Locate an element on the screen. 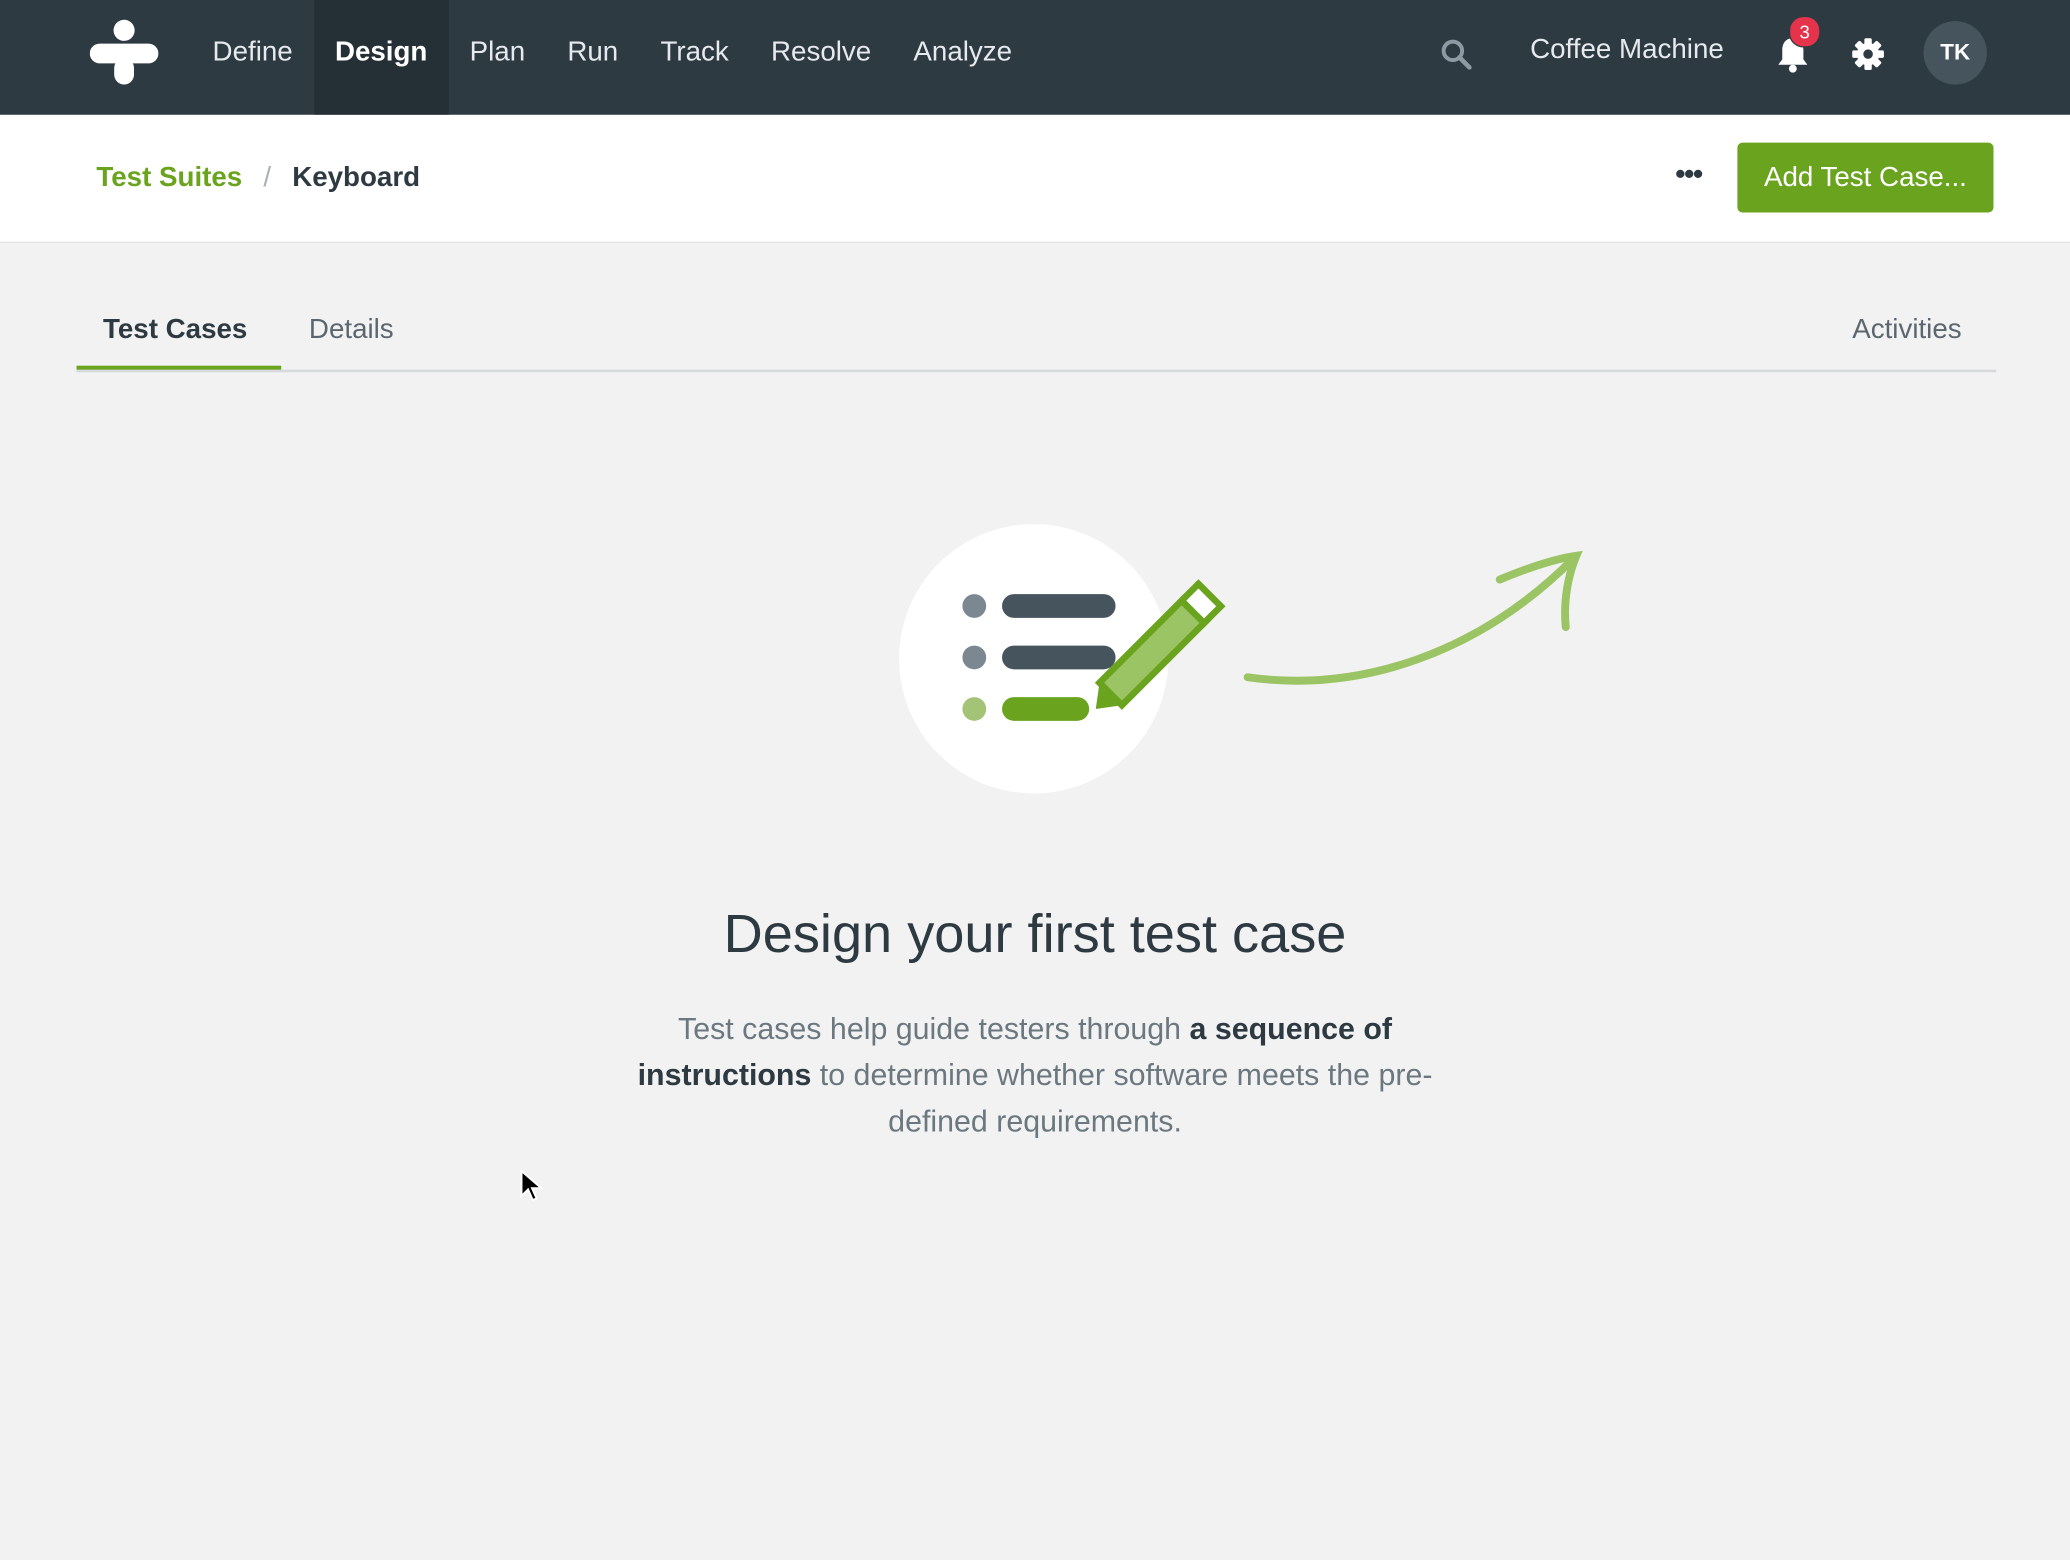 The height and width of the screenshot is (1560, 2070). nav-item-define: Define is located at coordinates (252, 57).